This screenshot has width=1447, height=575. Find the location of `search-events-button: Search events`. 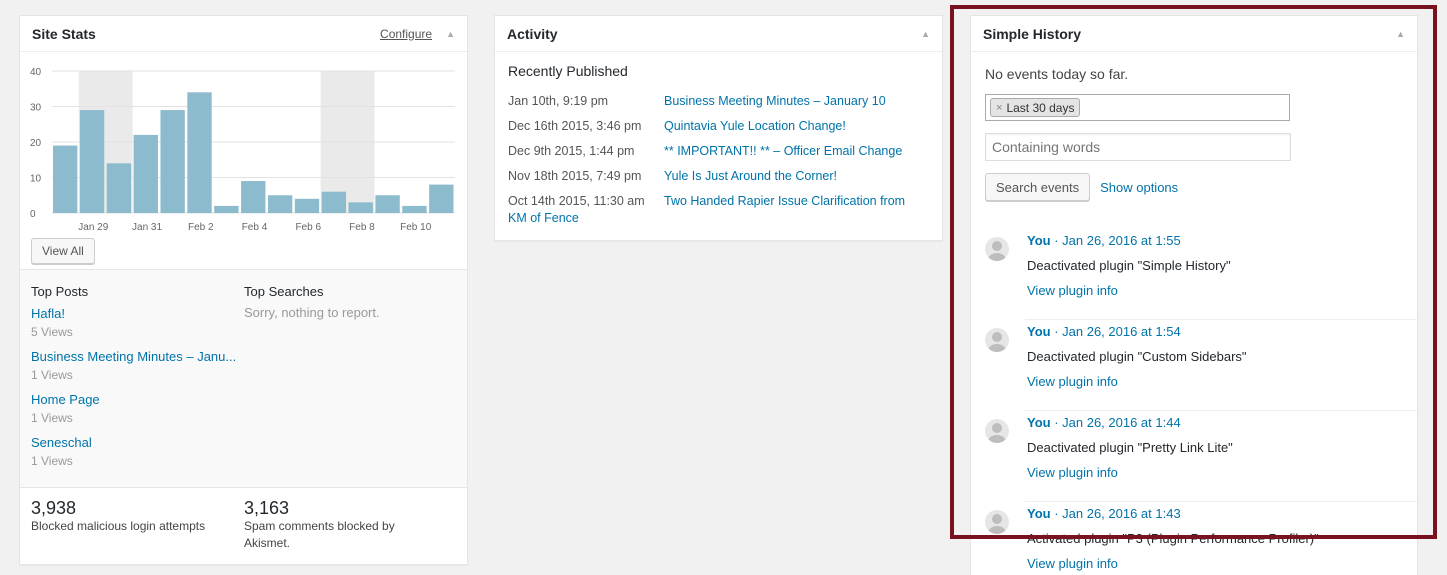

search-events-button: Search events is located at coordinates (1038, 187).